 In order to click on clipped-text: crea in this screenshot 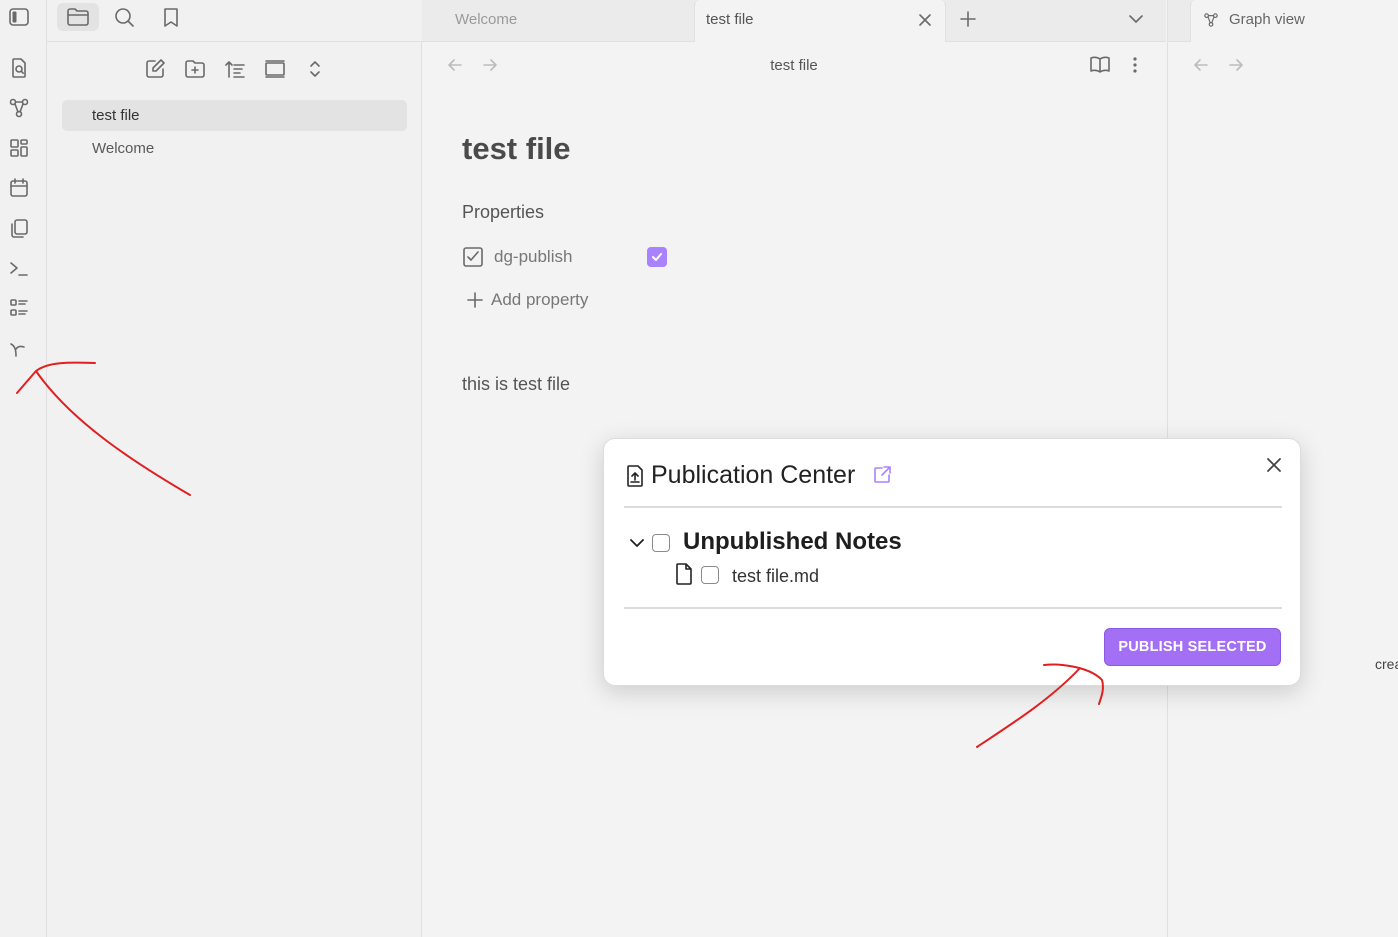, I will do `click(1386, 664)`.